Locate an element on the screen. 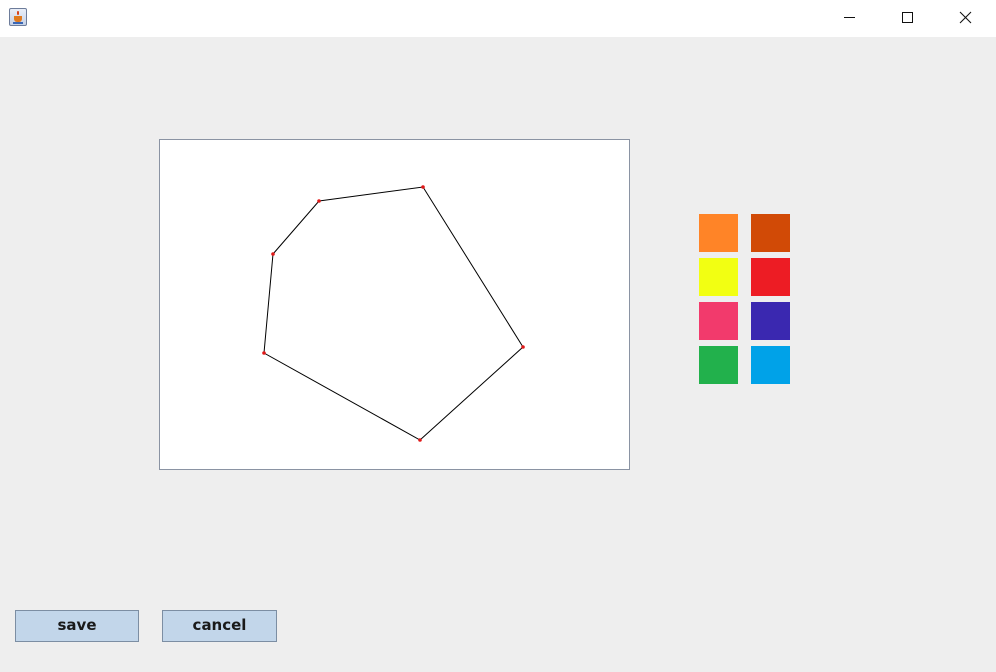 The width and height of the screenshot is (996, 672). minimize-icon is located at coordinates (849, 17).